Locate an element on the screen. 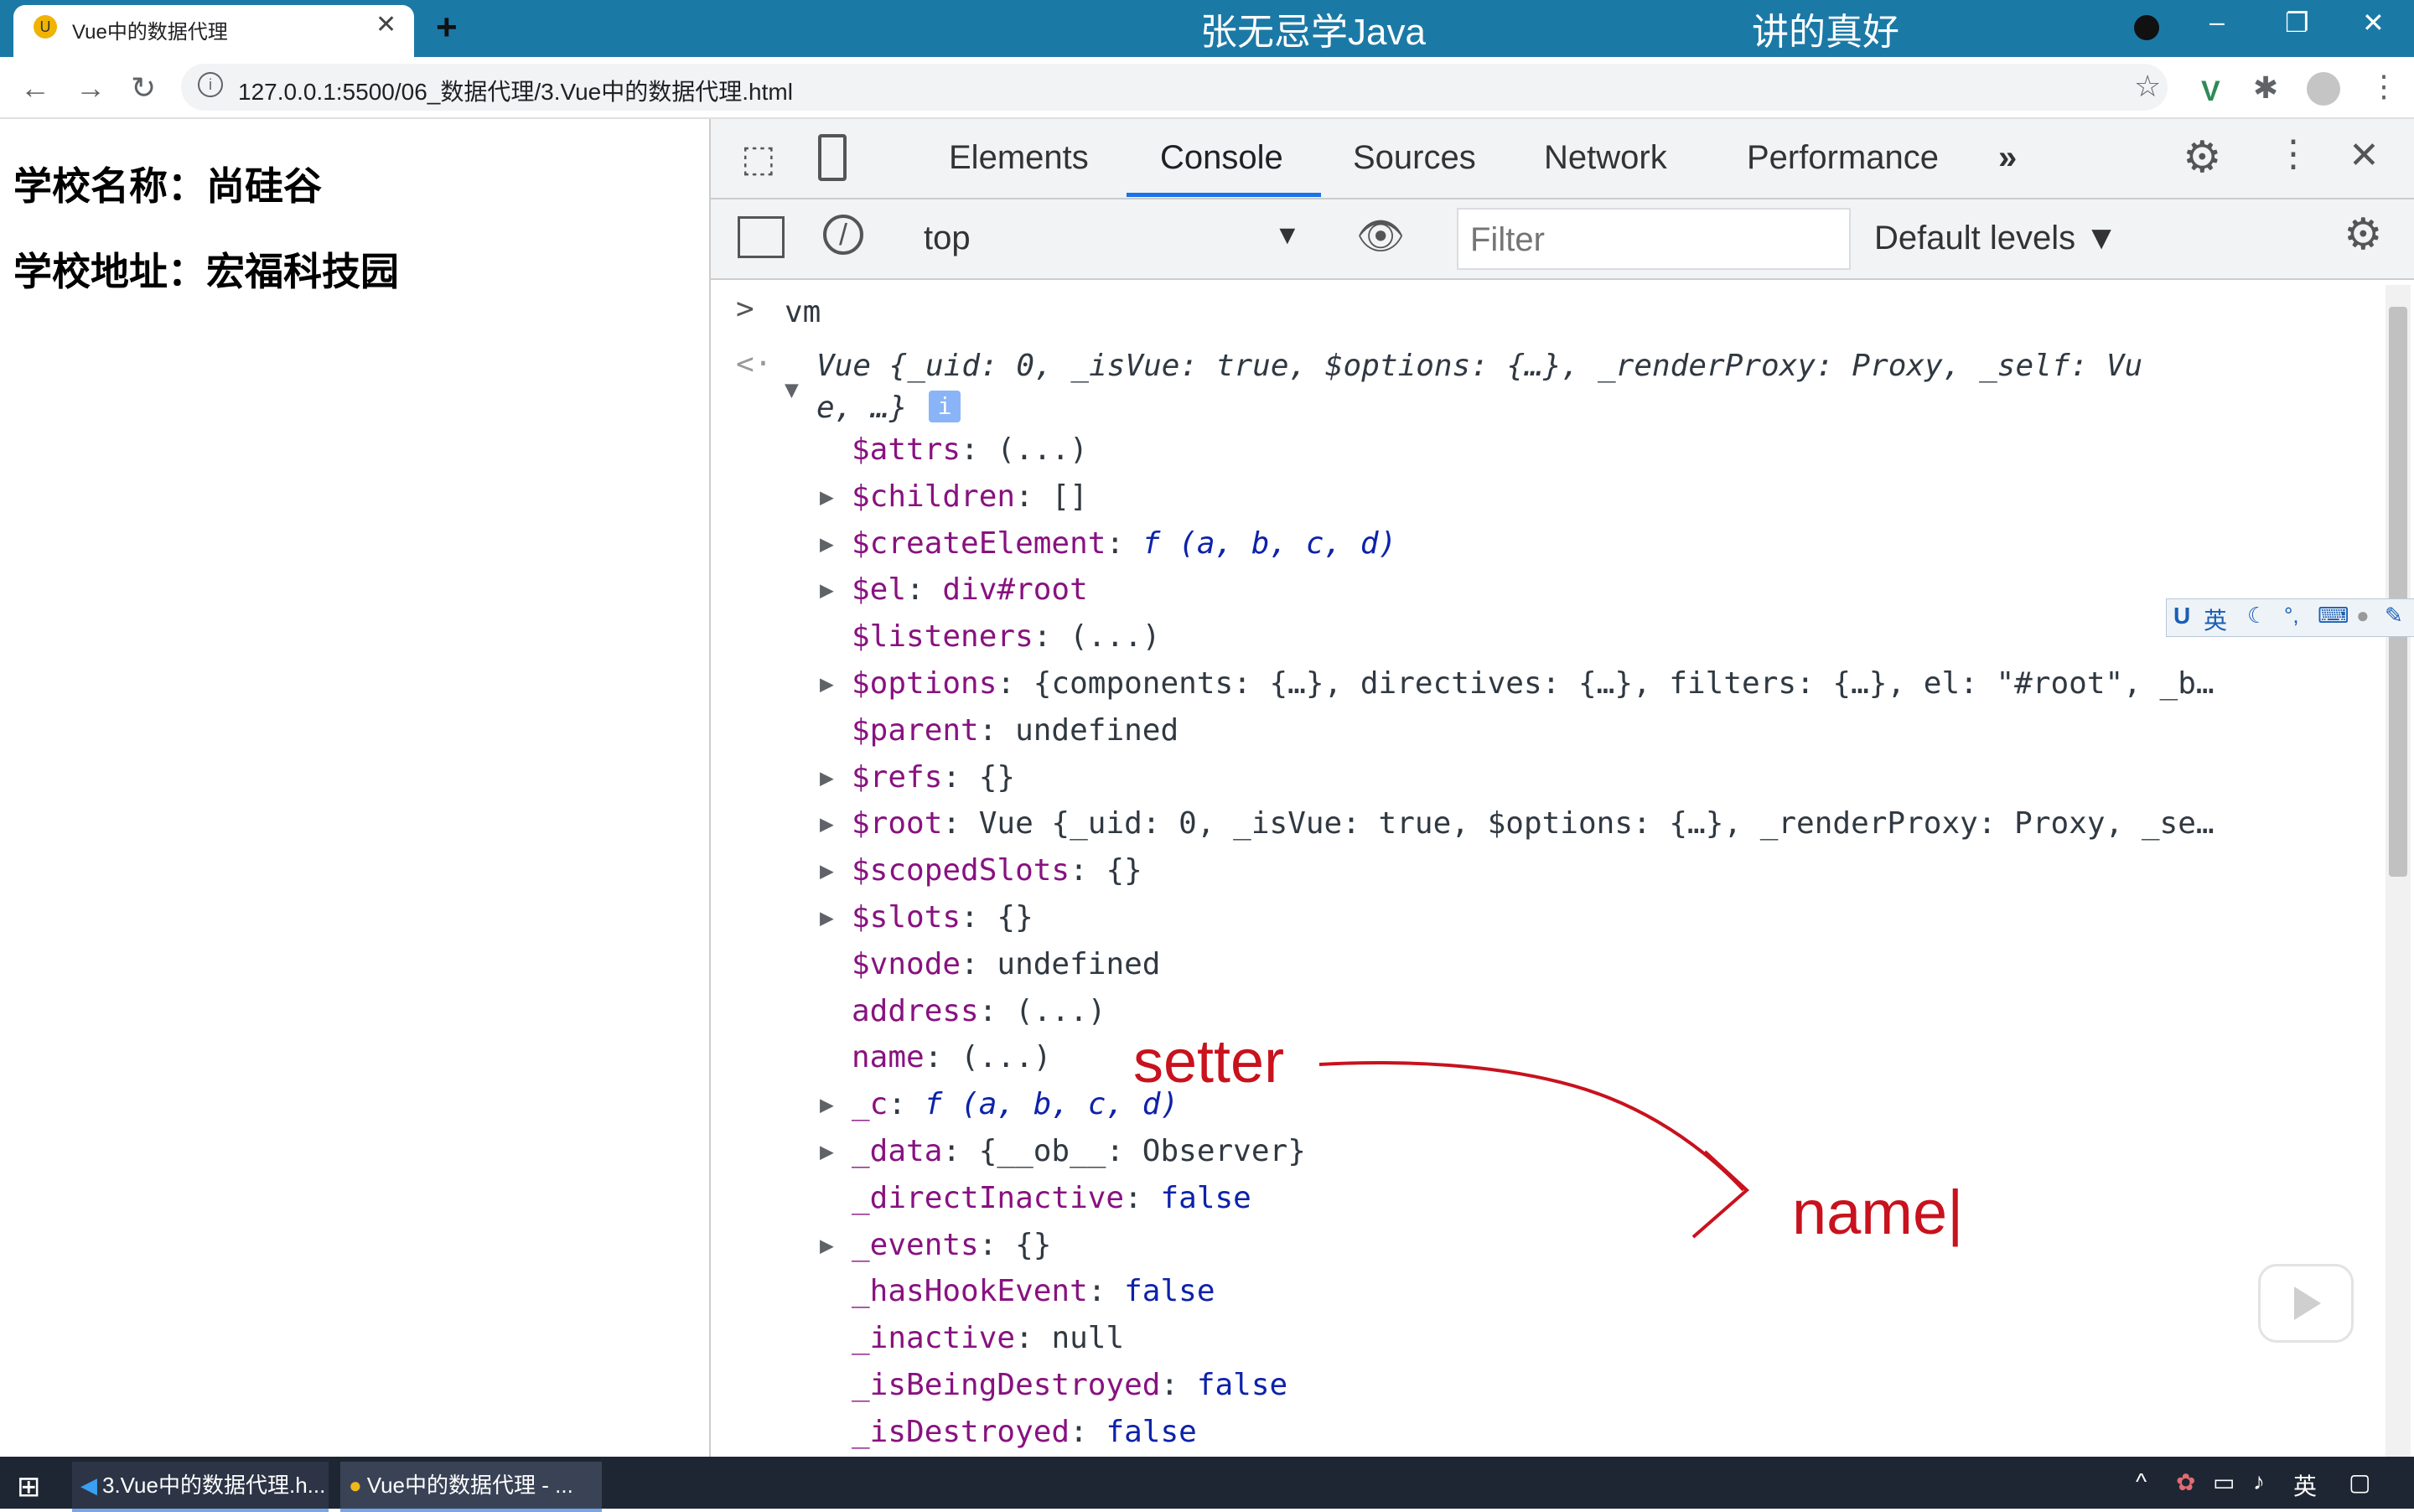 The image size is (2414, 1512). reload-icon: ↻ is located at coordinates (143, 88).